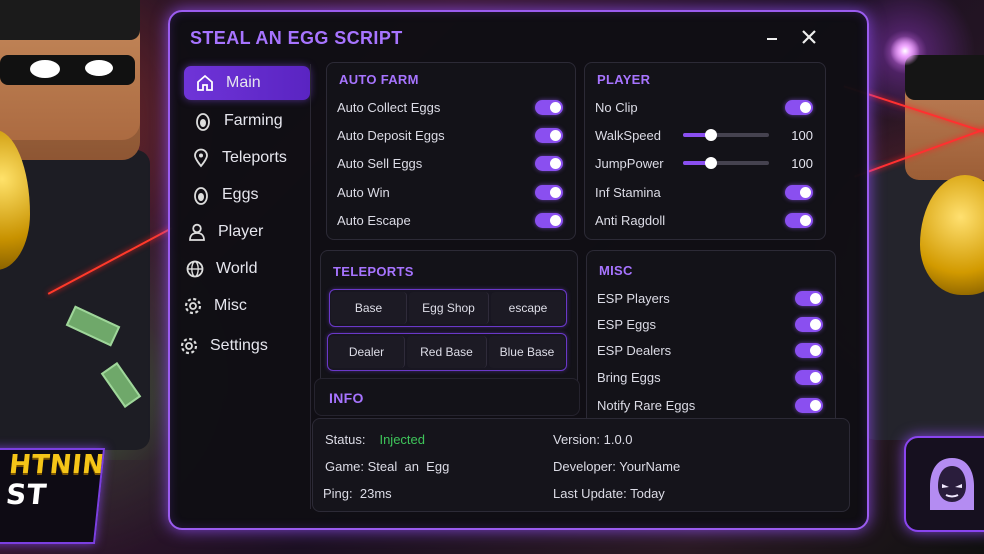  I want to click on golden-egg-left, so click(15, 200).